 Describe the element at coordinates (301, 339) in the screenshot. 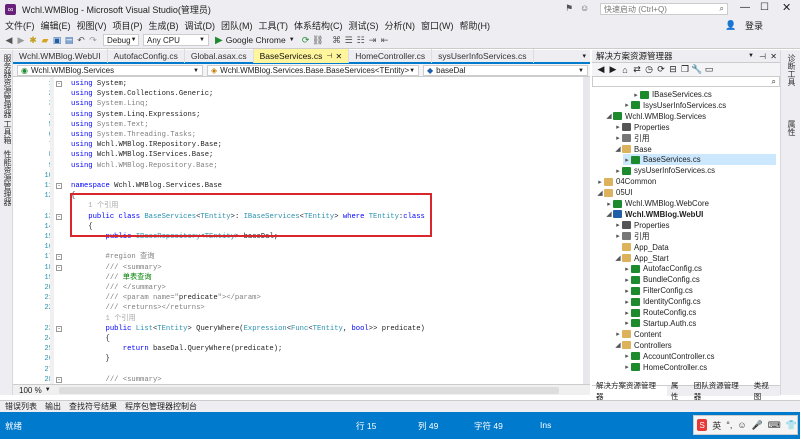

I see `code-line: 24 {` at that location.